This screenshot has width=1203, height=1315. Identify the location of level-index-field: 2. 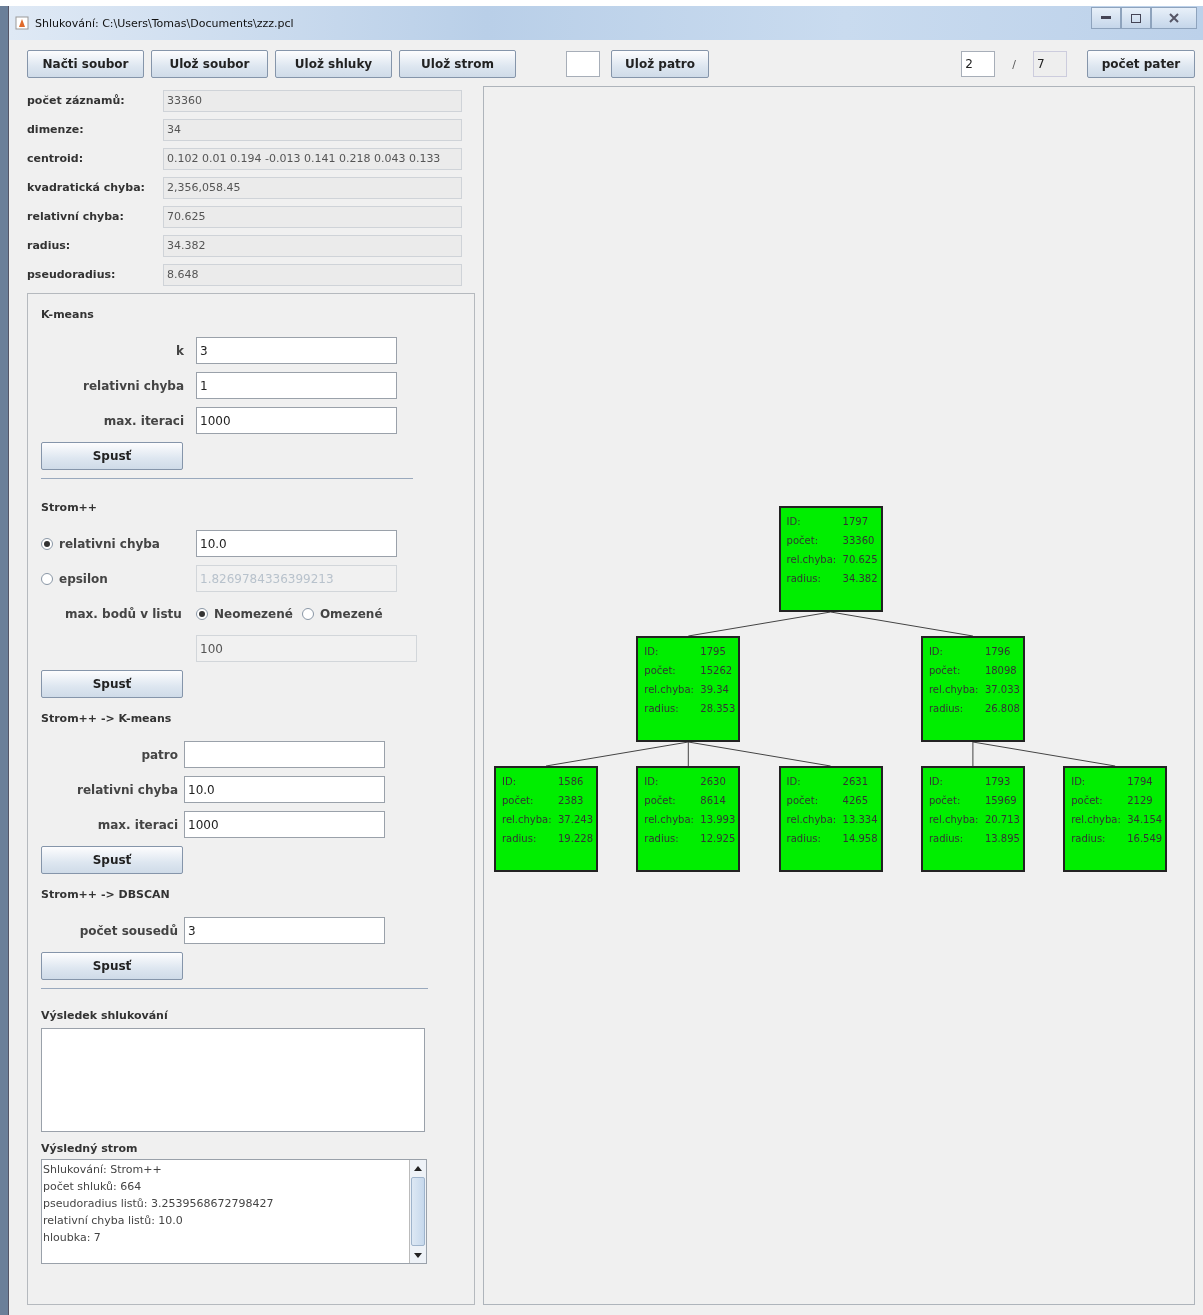
(978, 64).